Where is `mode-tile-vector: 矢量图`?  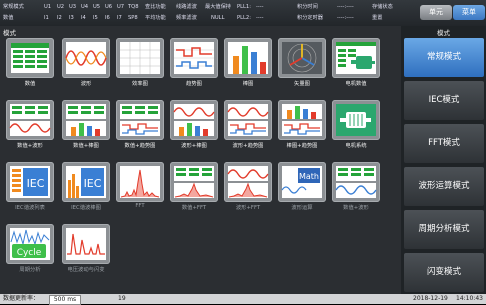
mode-tile-vector: 矢量图 is located at coordinates (302, 63).